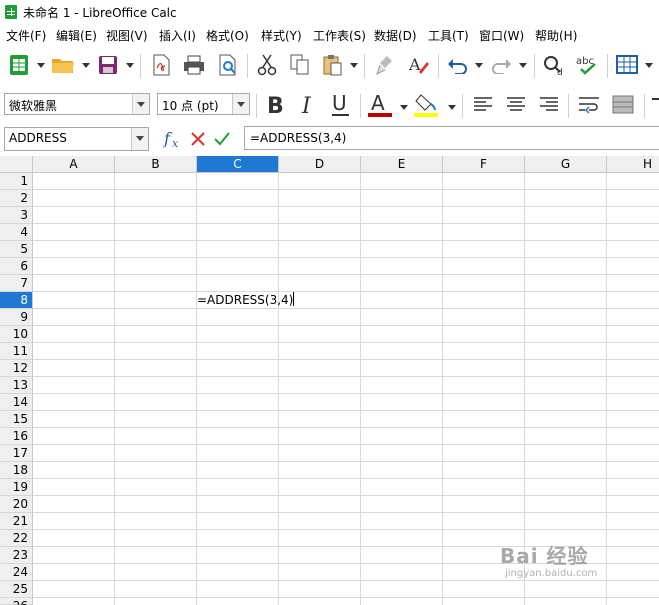 Image resolution: width=659 pixels, height=605 pixels. I want to click on select-all-corner, so click(16, 164).